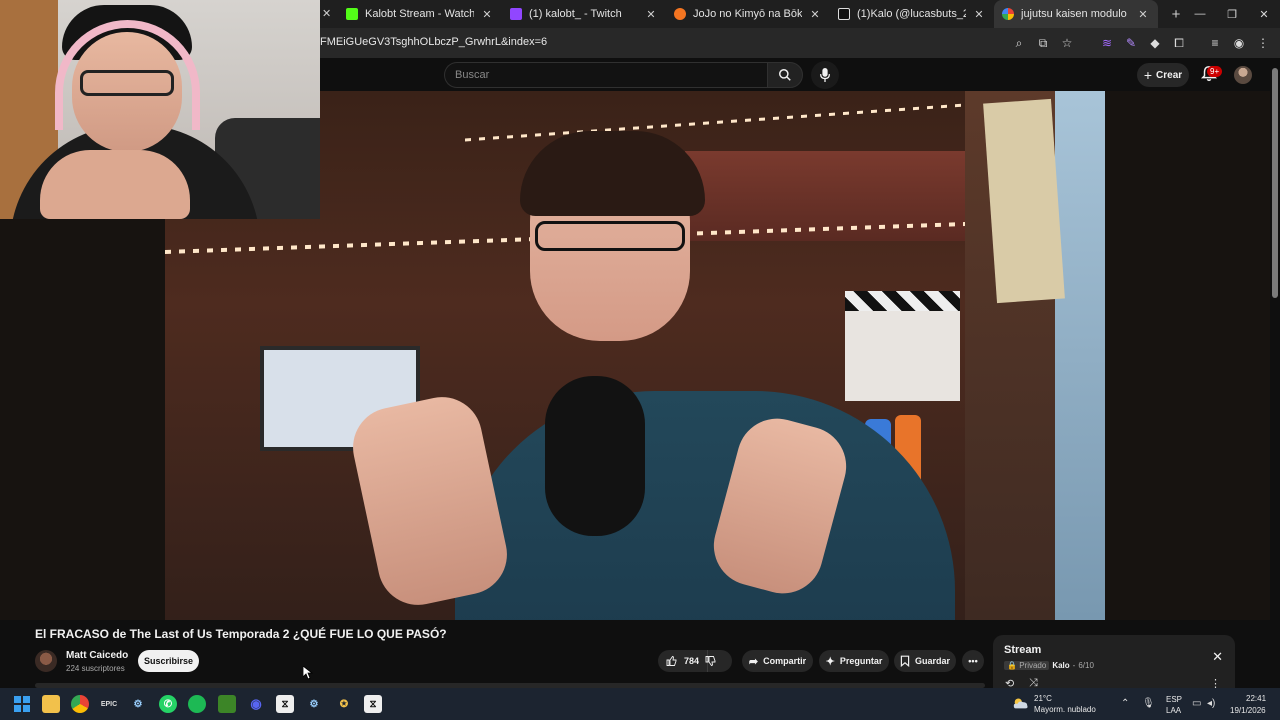 The image size is (1280, 720). What do you see at coordinates (1027, 665) in the screenshot?
I see `playlist-privacy: 🔒 Privado` at bounding box center [1027, 665].